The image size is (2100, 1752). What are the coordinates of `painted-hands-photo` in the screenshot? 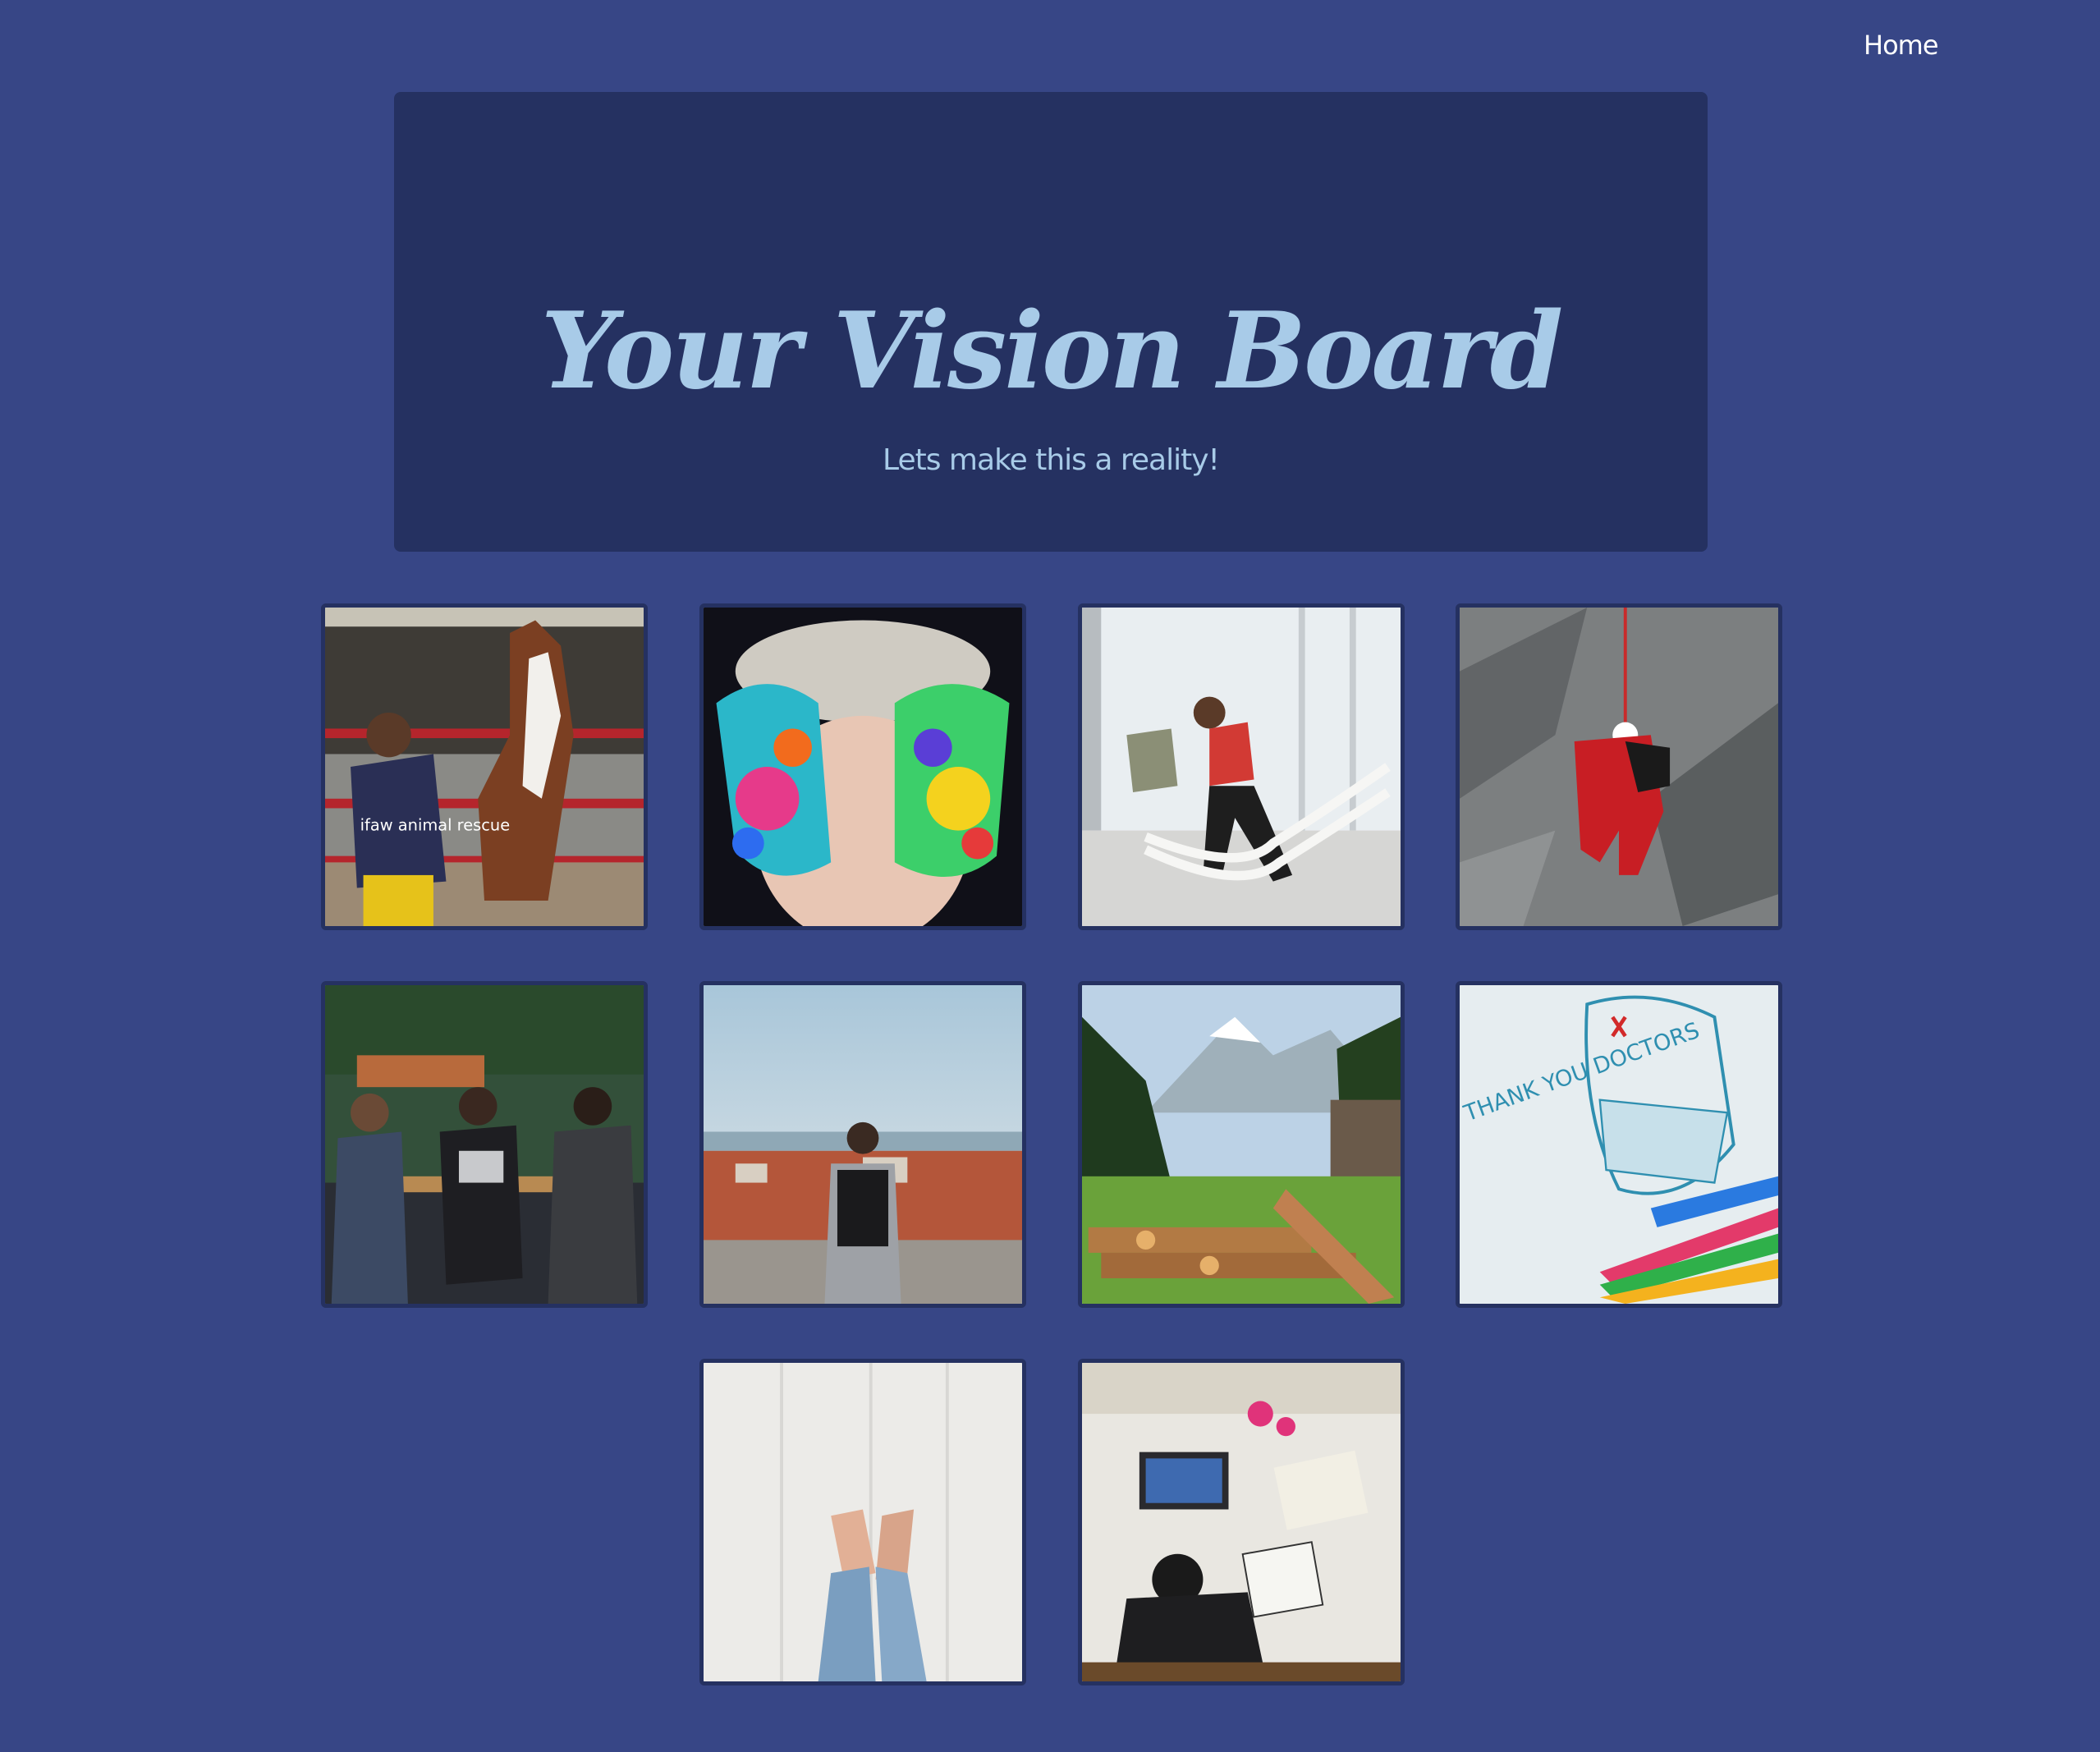 It's located at (863, 767).